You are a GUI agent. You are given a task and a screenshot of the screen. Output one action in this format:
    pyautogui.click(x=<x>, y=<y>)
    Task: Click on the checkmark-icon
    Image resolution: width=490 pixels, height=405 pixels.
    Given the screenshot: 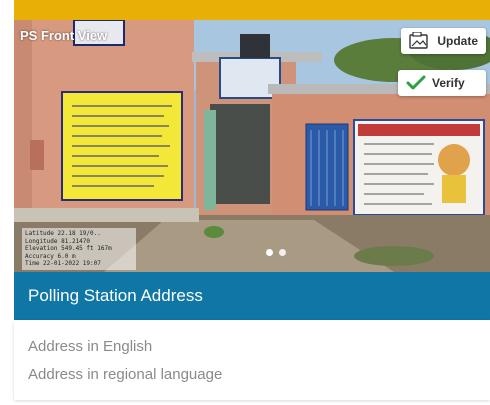 What is the action you would take?
    pyautogui.click(x=416, y=82)
    